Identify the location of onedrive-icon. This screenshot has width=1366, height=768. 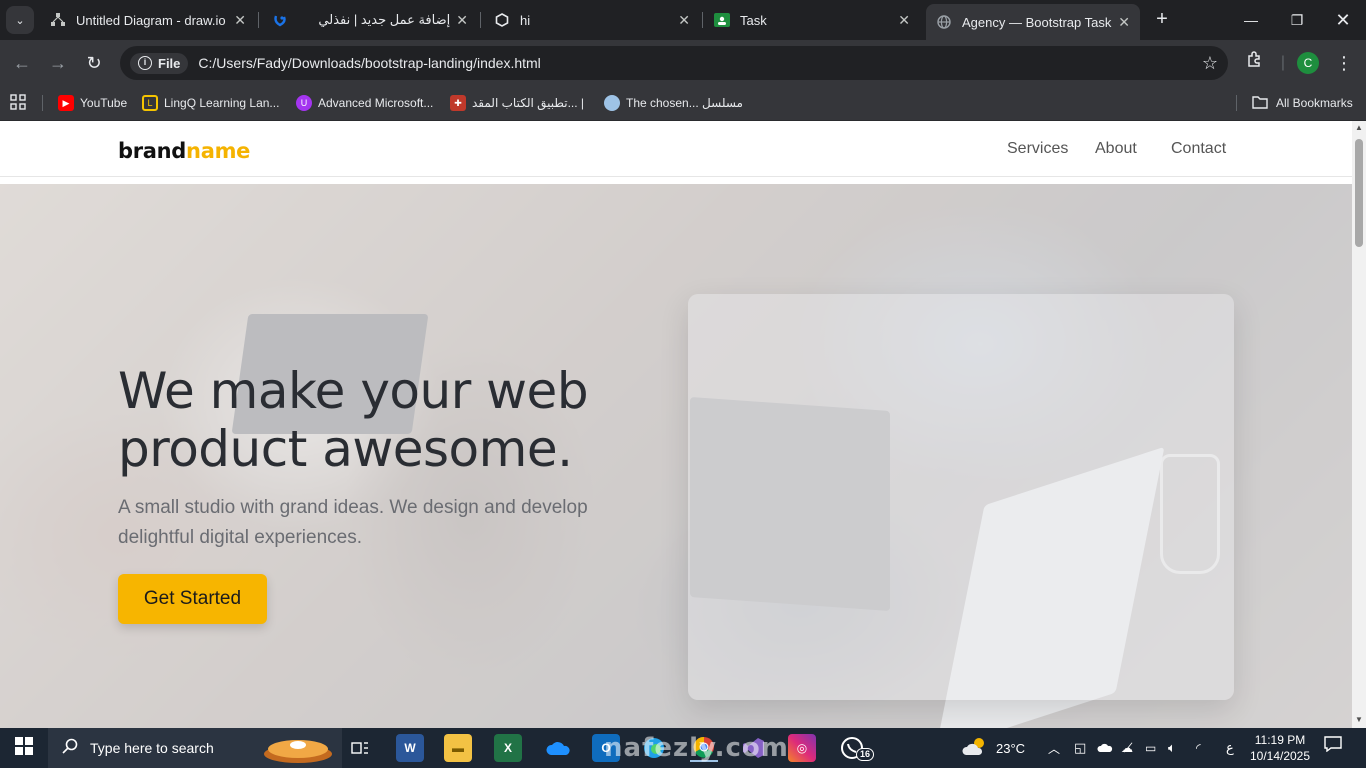
(558, 748).